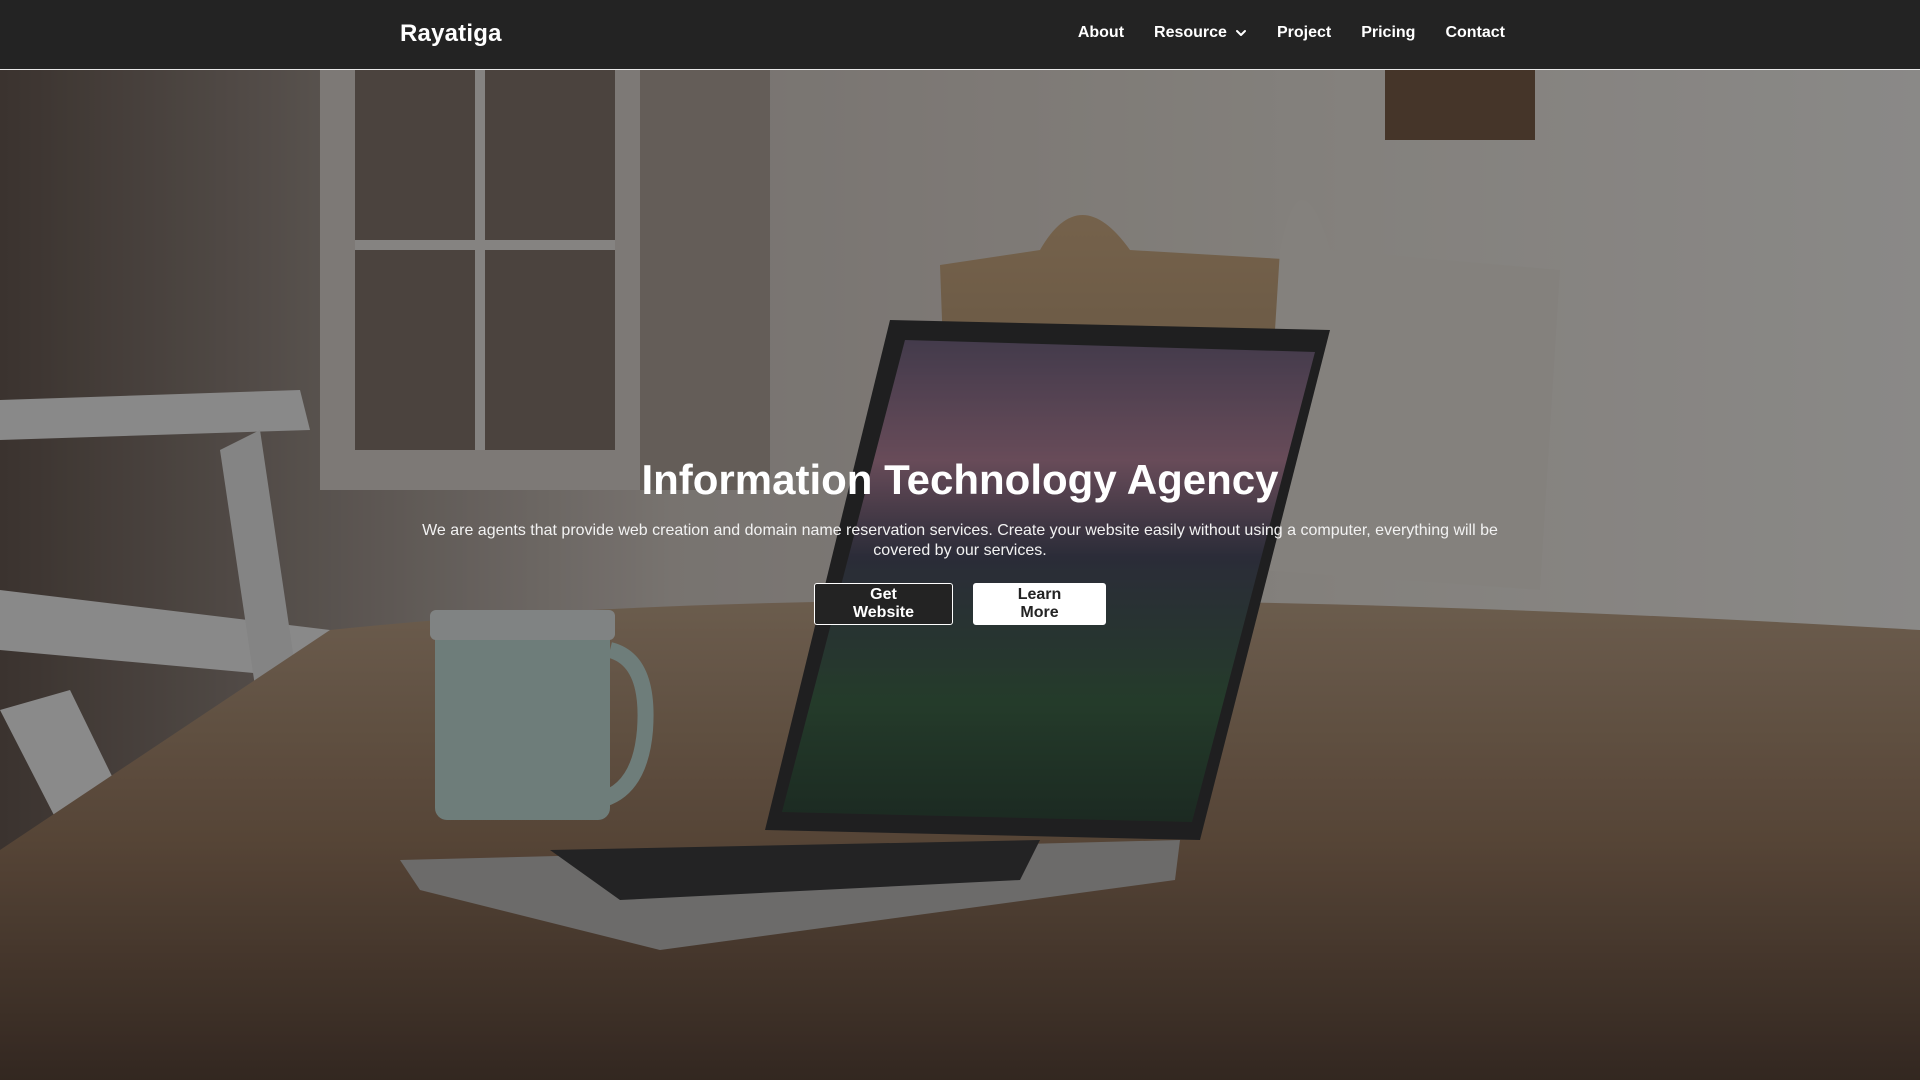 Image resolution: width=1920 pixels, height=1080 pixels. I want to click on nav-item-label: Project, so click(1304, 32).